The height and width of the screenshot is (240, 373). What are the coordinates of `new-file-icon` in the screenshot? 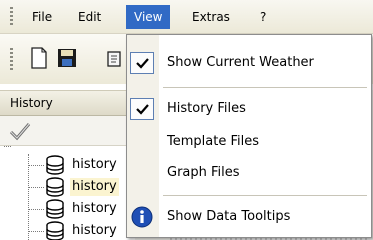 It's located at (39, 58).